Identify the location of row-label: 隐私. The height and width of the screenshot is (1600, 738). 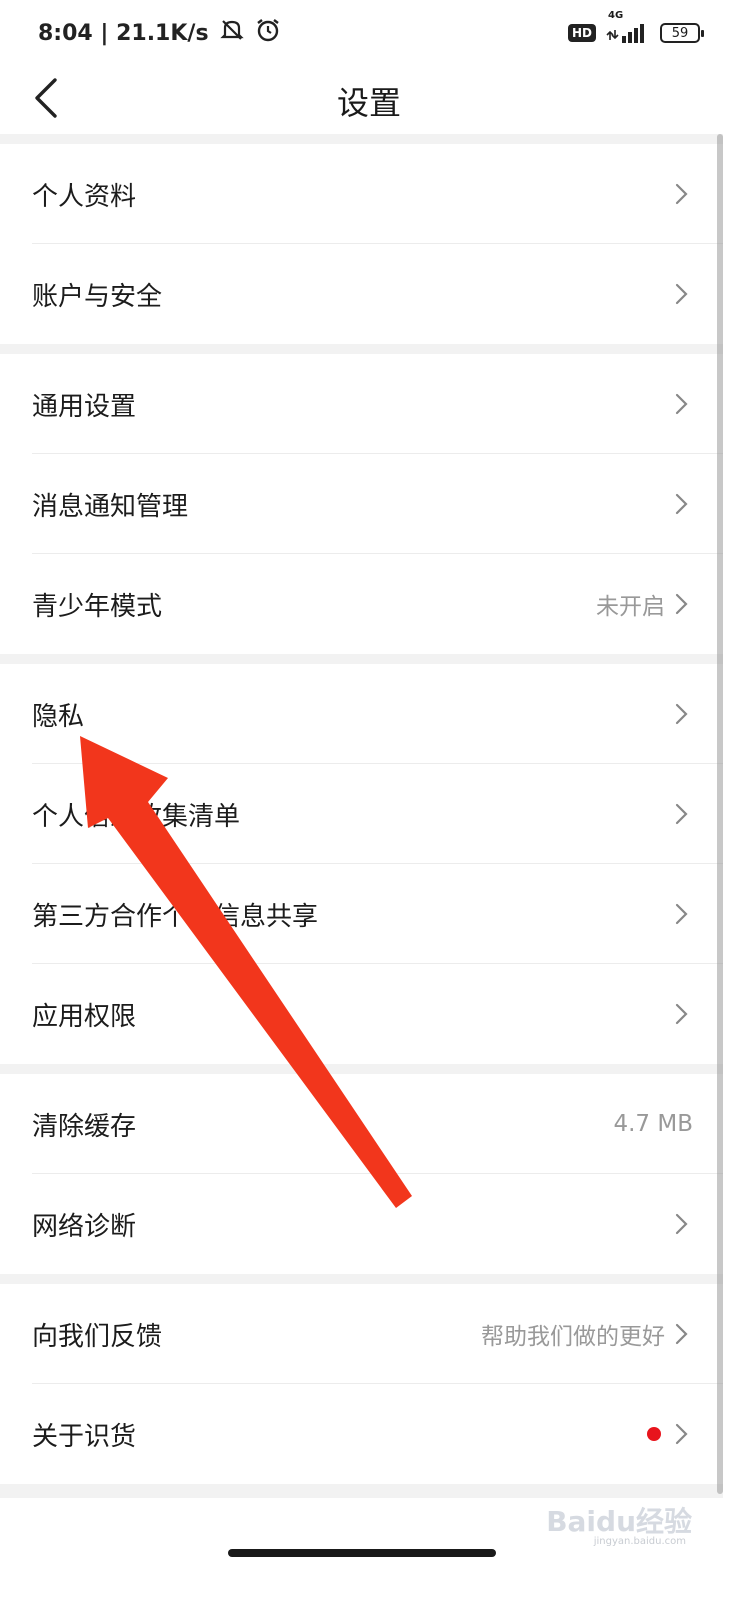
(58, 716).